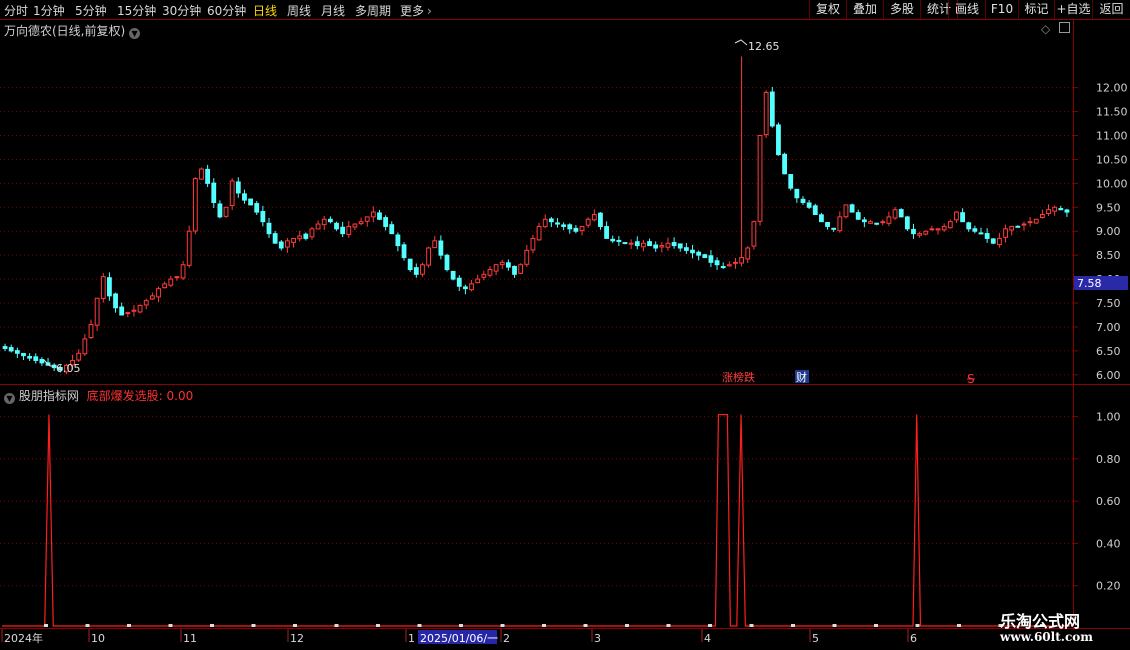 Image resolution: width=1130 pixels, height=650 pixels. I want to click on indicator-axis: 1.00 0.80 0.60 0.40 0.20, so click(1108, 502).